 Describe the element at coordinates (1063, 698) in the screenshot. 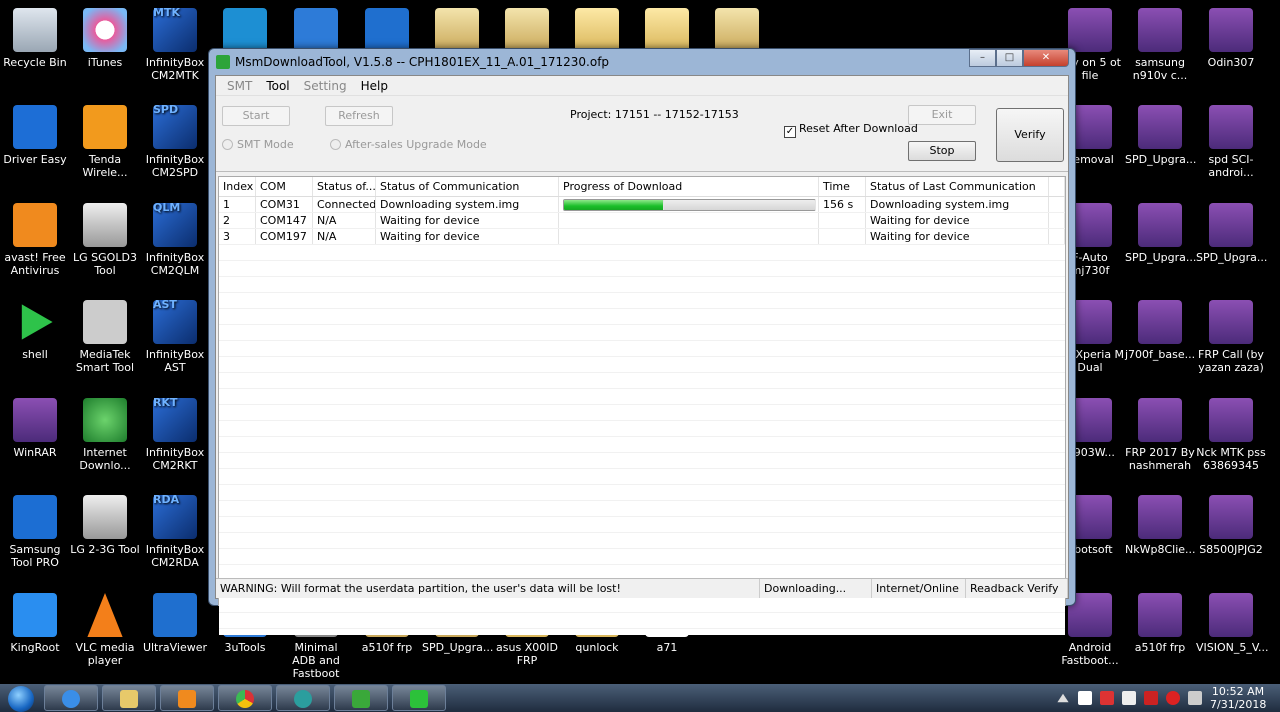

I see `show-hidden-icons-icon` at that location.